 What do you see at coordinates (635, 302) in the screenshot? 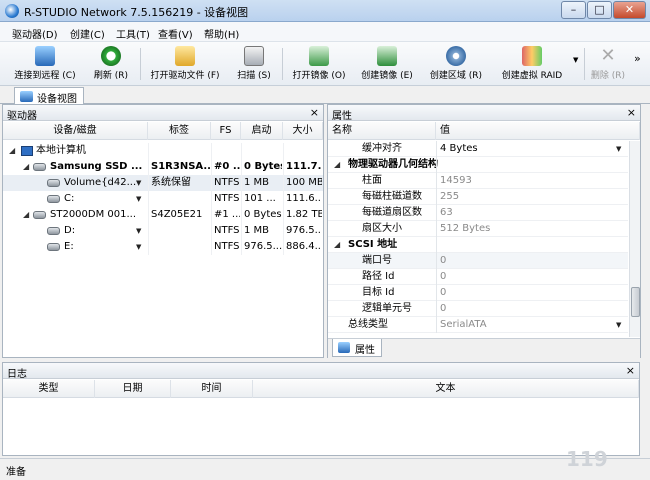
I see `properties-scrollbar-thumb` at bounding box center [635, 302].